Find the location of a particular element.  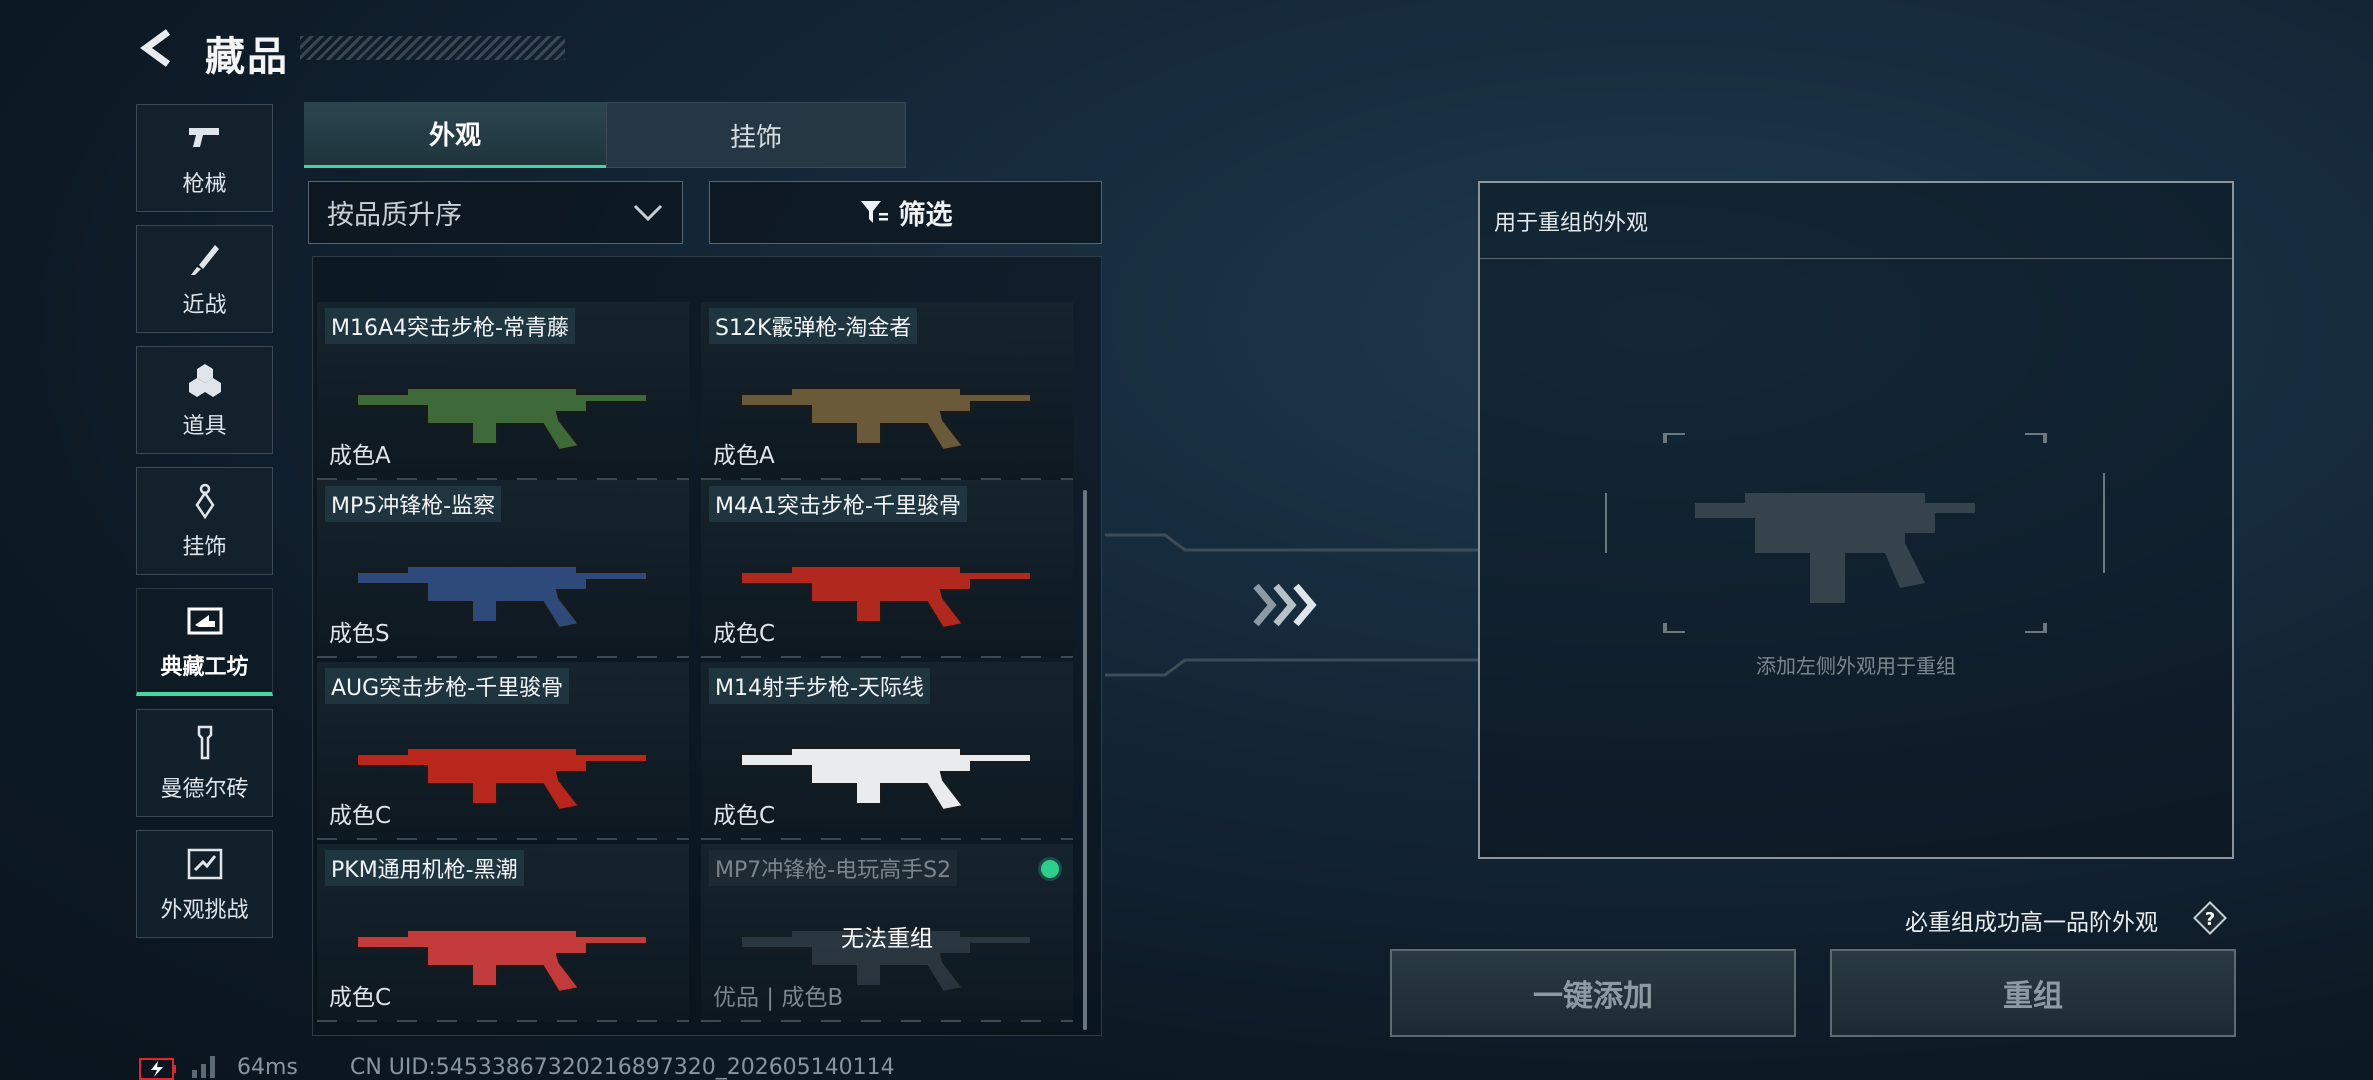

skin-card: AUG突击步枪-千里骏骨成色C is located at coordinates (503, 751).